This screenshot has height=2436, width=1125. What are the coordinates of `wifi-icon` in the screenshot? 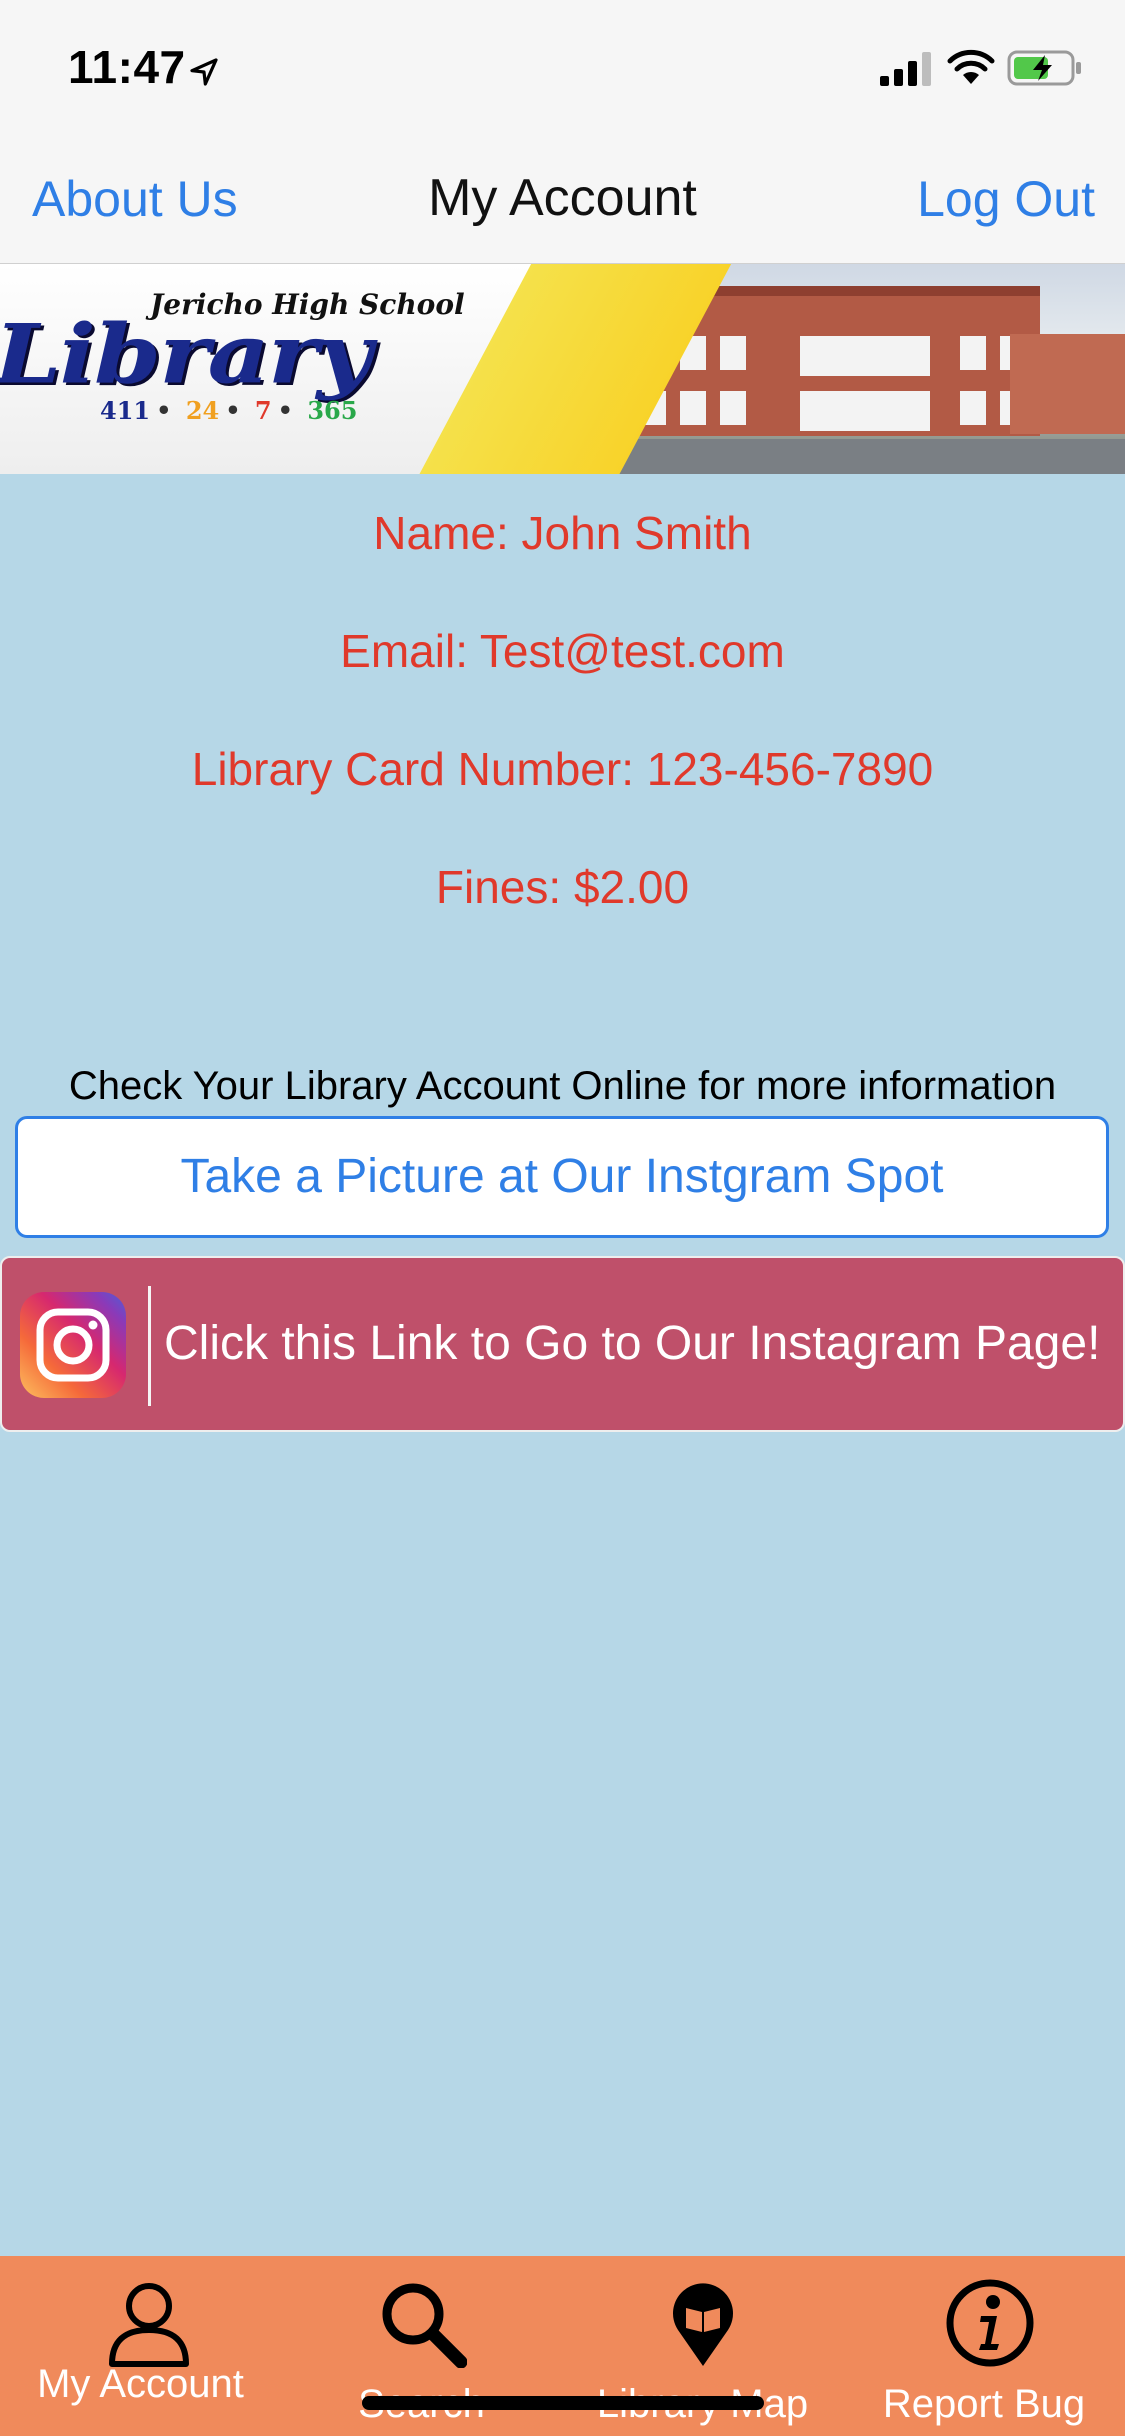 It's located at (971, 66).